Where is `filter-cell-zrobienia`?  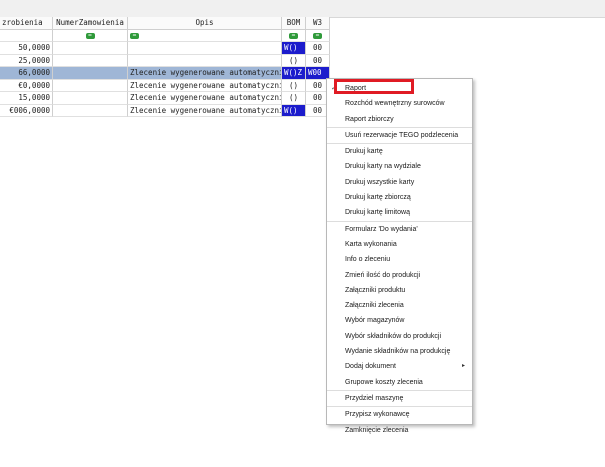
filter-cell-zrobienia is located at coordinates (26, 35).